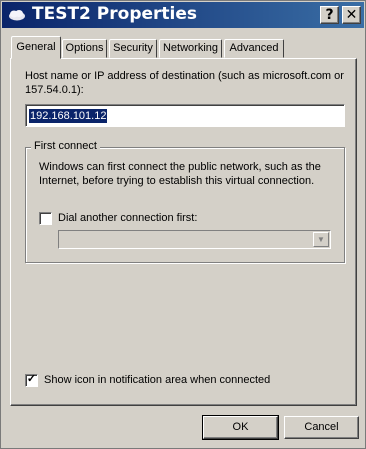 The image size is (366, 449). Describe the element at coordinates (254, 48) in the screenshot. I see `tab-advanced: Advanced` at that location.